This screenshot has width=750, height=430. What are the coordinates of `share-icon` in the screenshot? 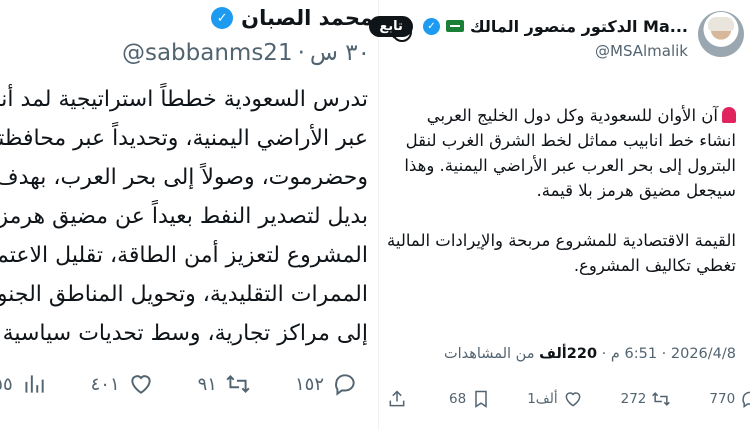 It's located at (397, 398).